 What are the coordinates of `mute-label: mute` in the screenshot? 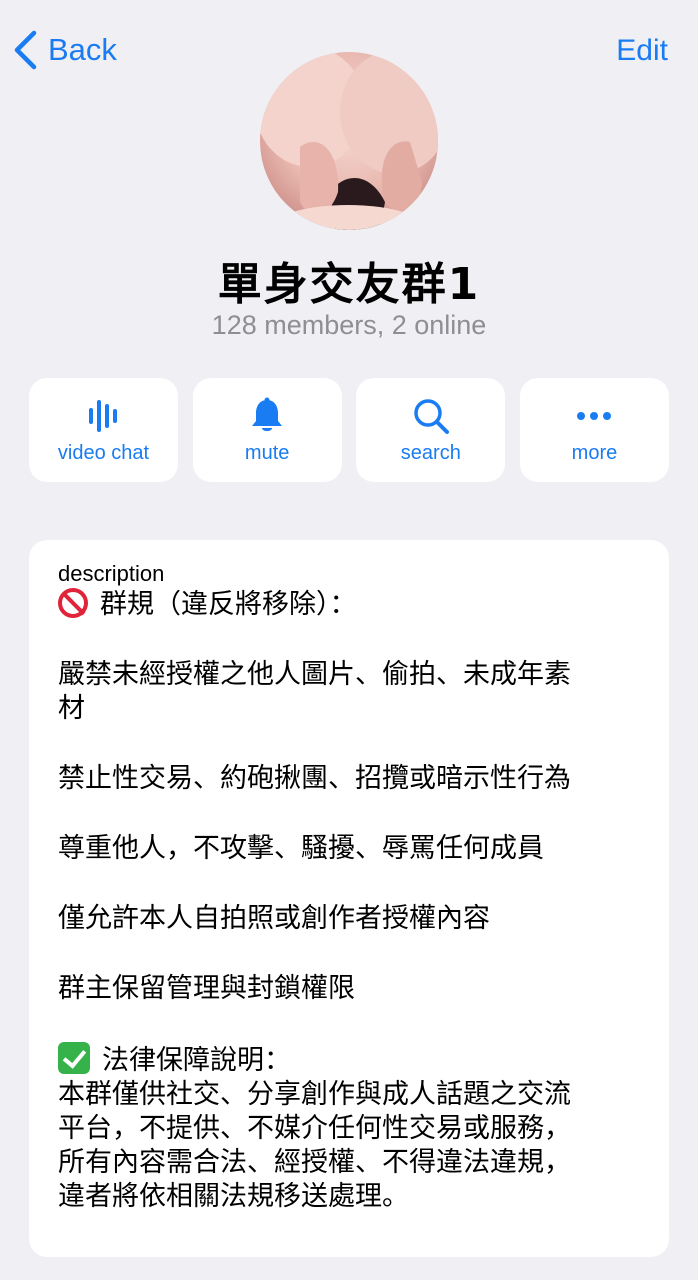 It's located at (267, 453).